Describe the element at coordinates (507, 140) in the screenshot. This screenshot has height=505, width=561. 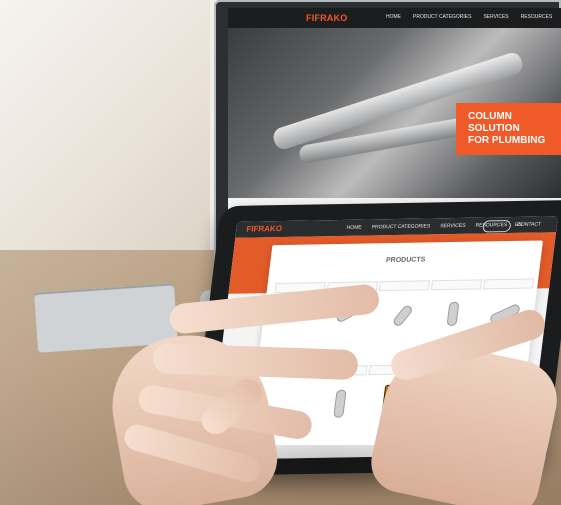
I see `laptop-banner-line-2: FOR PLUMBING` at that location.